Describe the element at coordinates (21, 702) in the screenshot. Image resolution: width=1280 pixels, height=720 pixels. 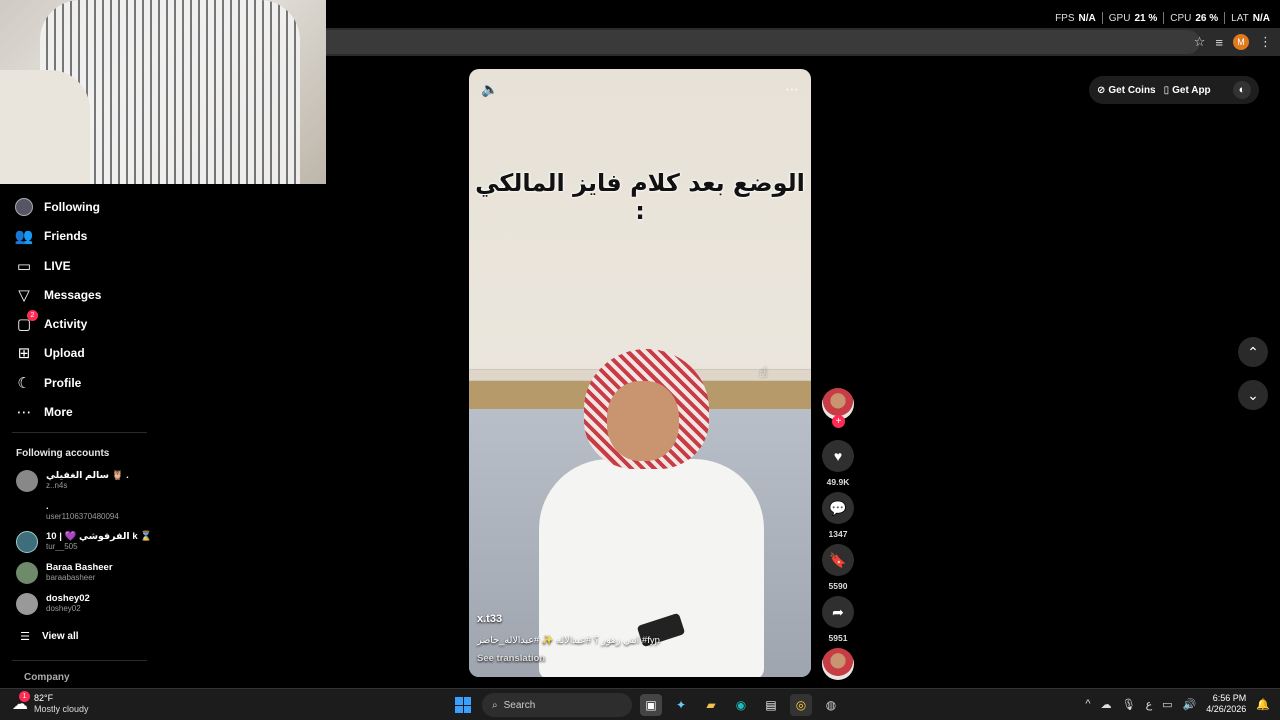
I see `cloudy-weather-icon: ☁ 1` at that location.